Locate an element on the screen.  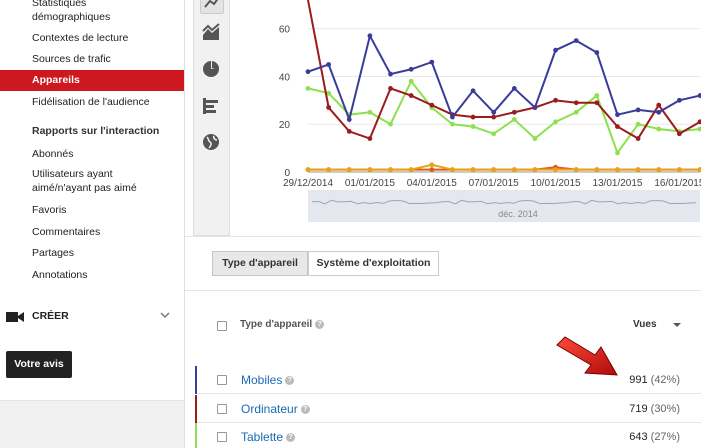
sidebar-item-subscribers: Abonnés is located at coordinates (92, 154).